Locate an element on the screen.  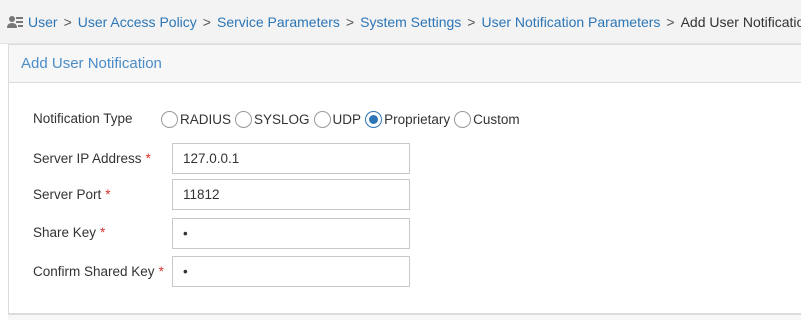
radio-label-radius: RADIUS is located at coordinates (206, 119).